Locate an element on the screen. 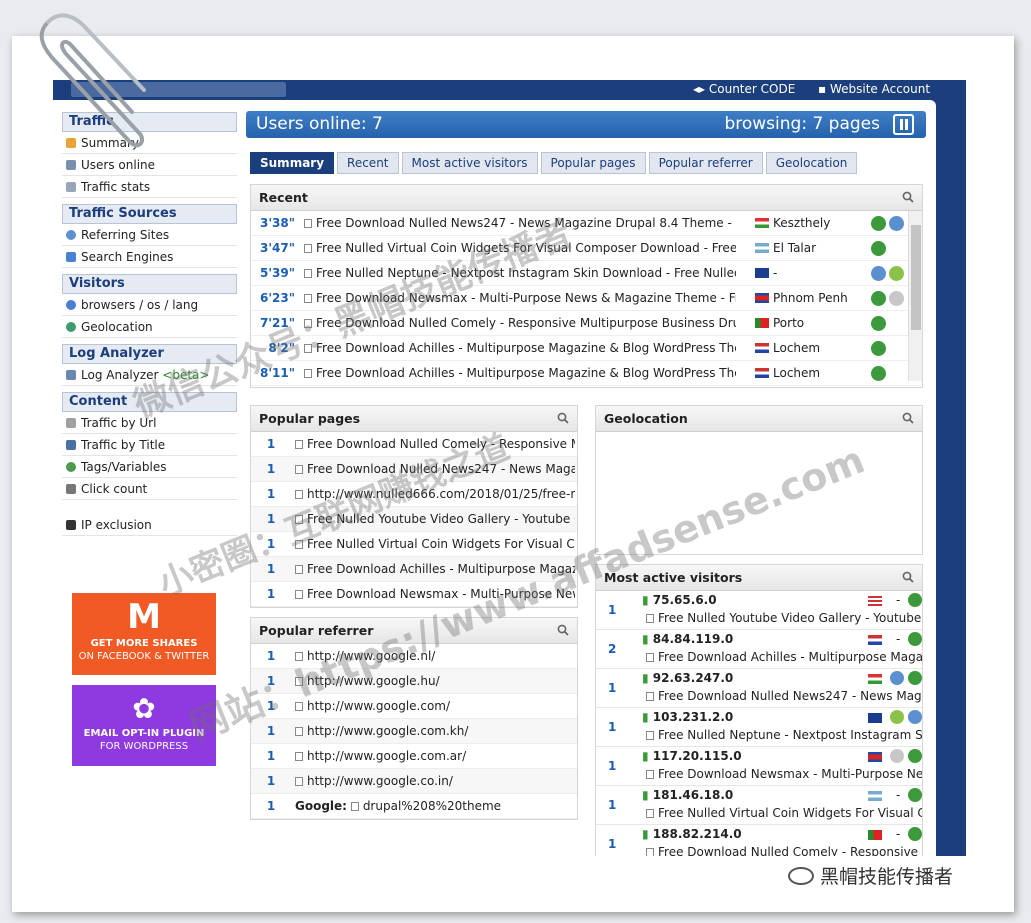 This screenshot has height=923, width=1031. referrer-row: 1 http://www.google.com.ar/ is located at coordinates (414, 756).